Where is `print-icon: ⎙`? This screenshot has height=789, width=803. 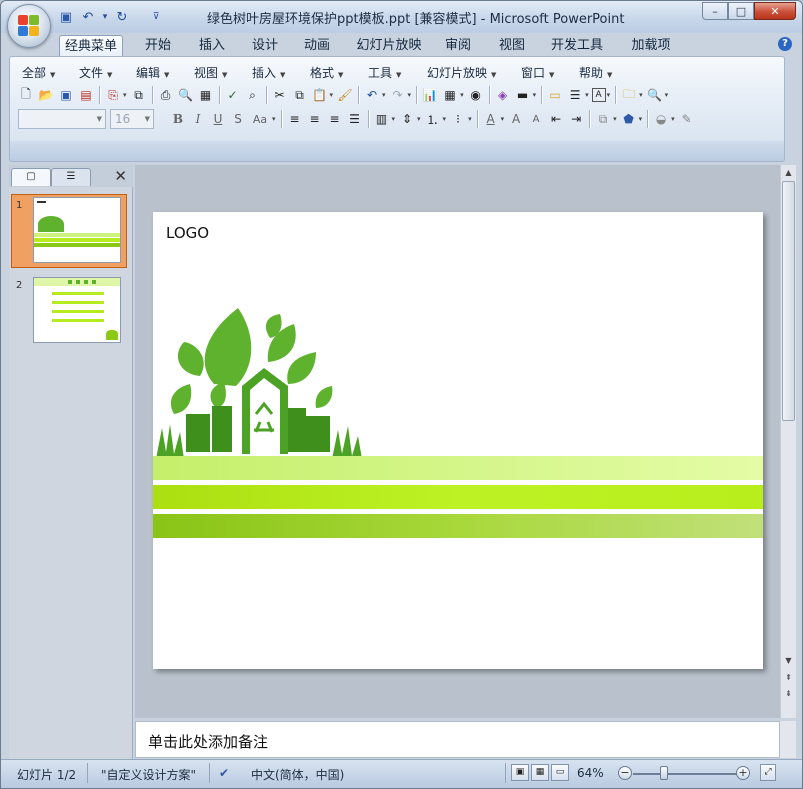
print-icon: ⎙ is located at coordinates (166, 95).